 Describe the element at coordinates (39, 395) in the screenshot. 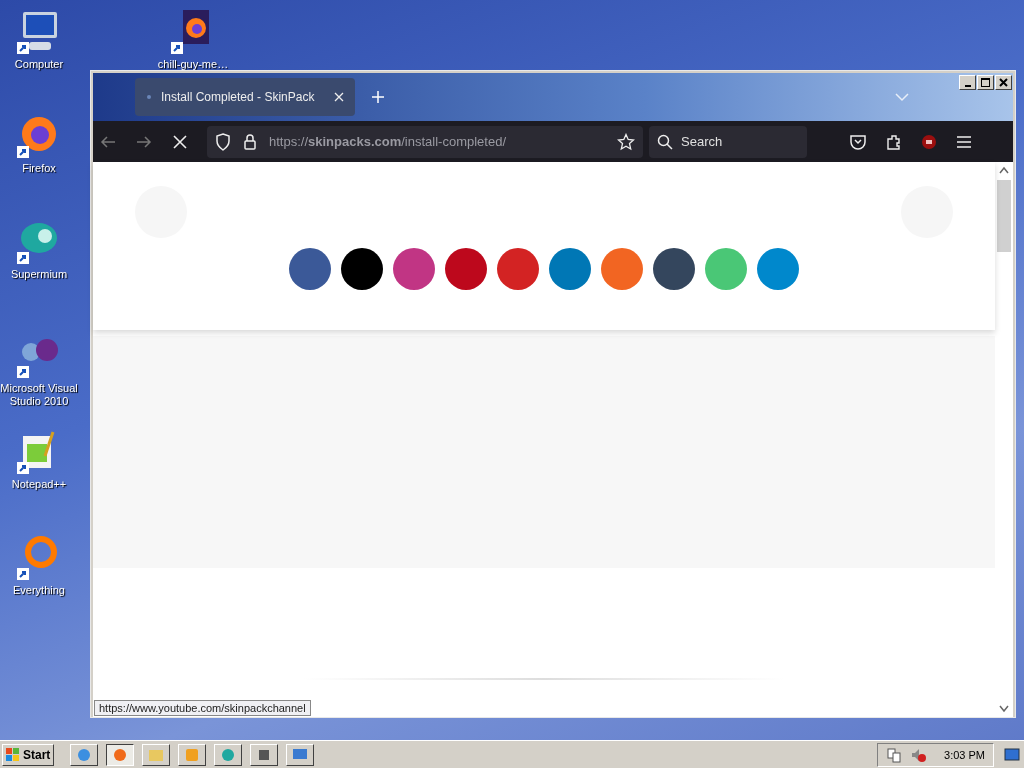

I see `icon-label: Microsoft Visual Studio 2010` at that location.